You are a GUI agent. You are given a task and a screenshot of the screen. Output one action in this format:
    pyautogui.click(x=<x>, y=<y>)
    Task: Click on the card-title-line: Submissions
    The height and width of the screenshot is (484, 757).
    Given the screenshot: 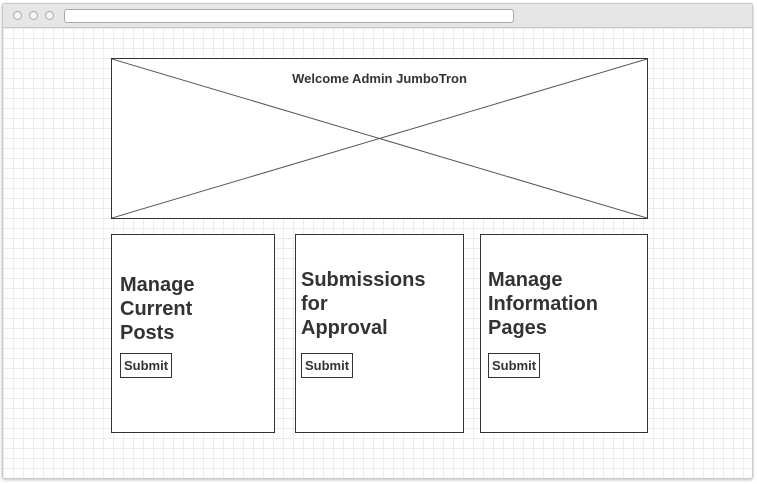 What is the action you would take?
    pyautogui.click(x=363, y=280)
    